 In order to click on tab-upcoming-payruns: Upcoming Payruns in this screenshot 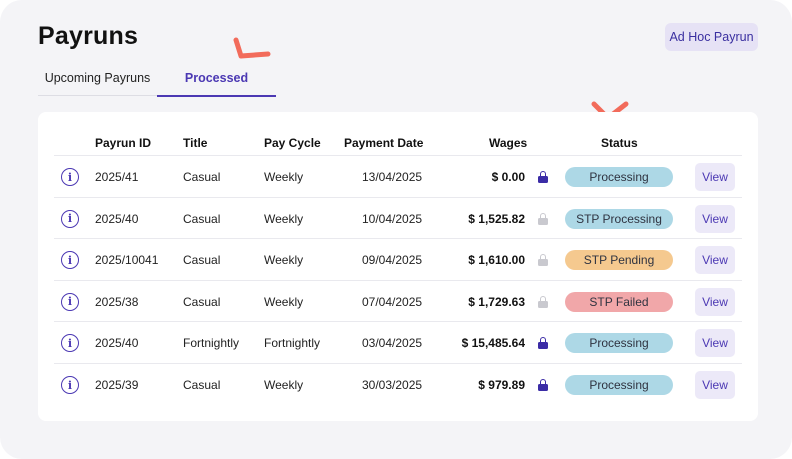, I will do `click(97, 78)`.